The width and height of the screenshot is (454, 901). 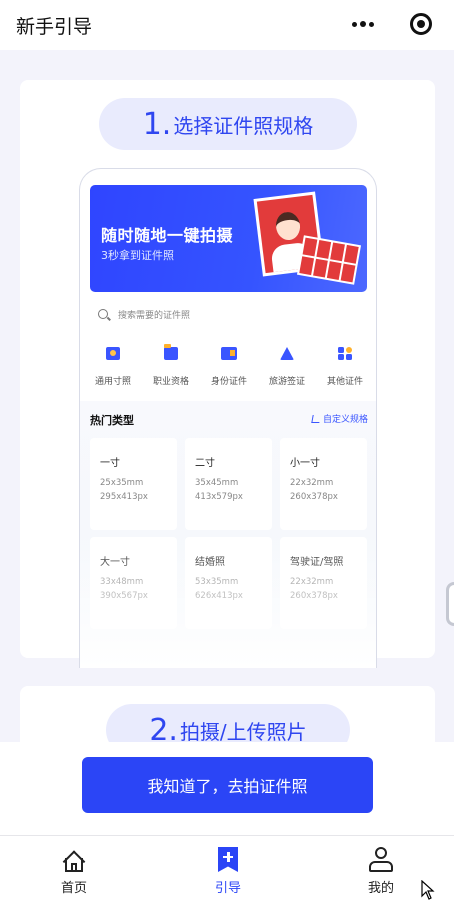 What do you see at coordinates (363, 24) in the screenshot?
I see `more-dots-icon` at bounding box center [363, 24].